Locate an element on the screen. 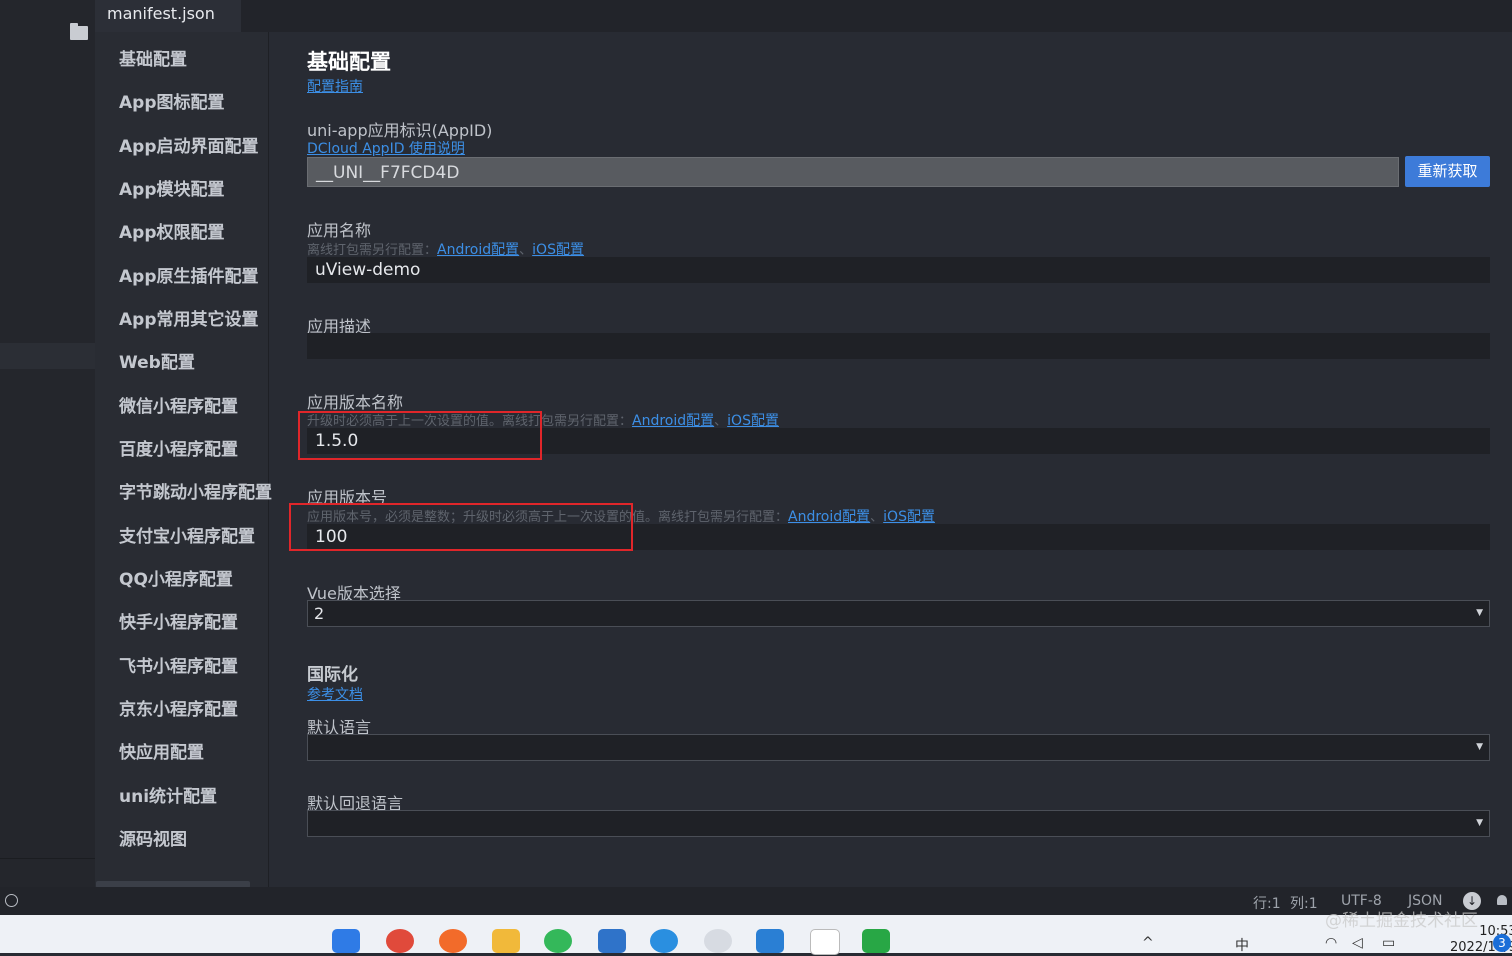 The image size is (1512, 956). nav-item-weixin: 微信小程序配置 is located at coordinates (178, 404).